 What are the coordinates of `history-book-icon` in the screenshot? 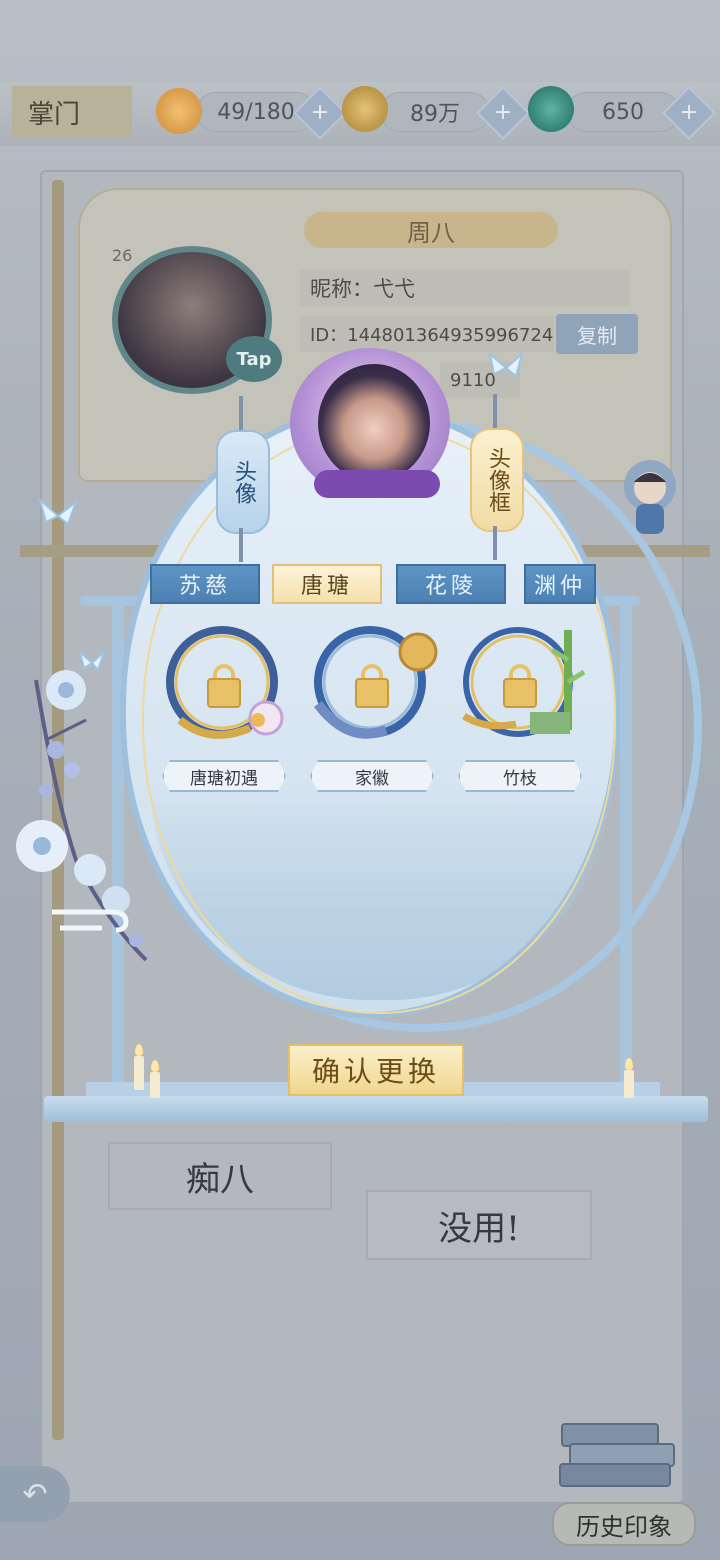 It's located at (621, 1455).